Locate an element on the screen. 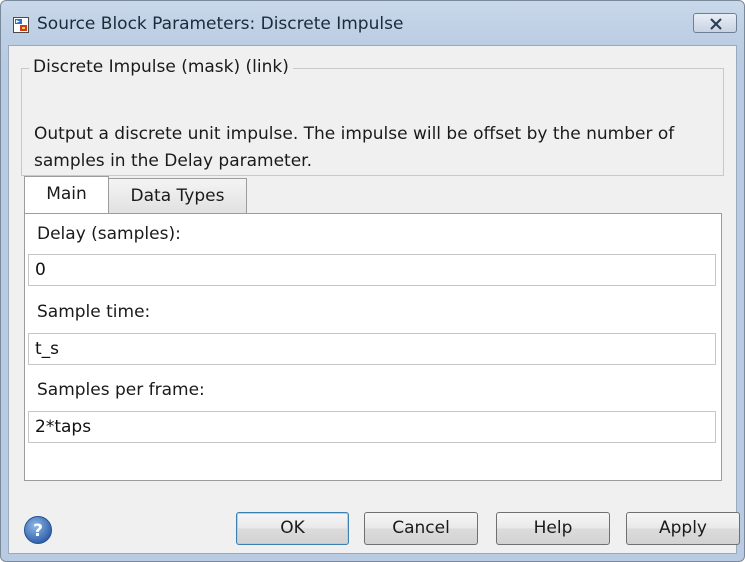  help-button: Help is located at coordinates (553, 528).